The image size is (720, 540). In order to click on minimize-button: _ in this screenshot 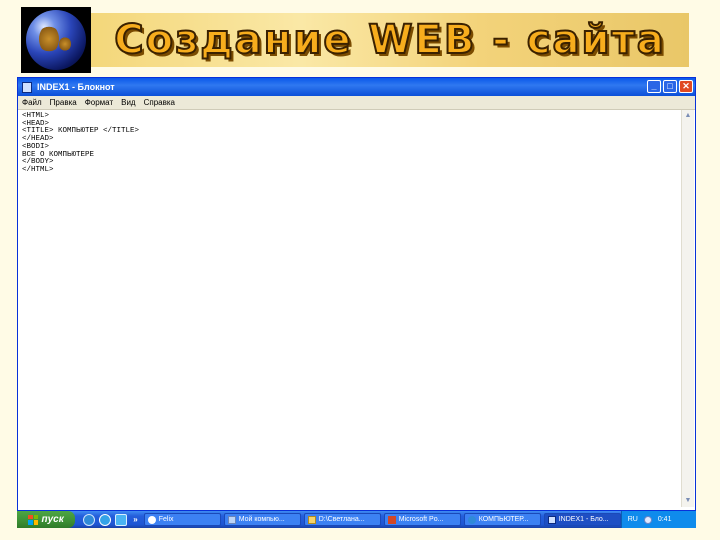, I will do `click(654, 86)`.